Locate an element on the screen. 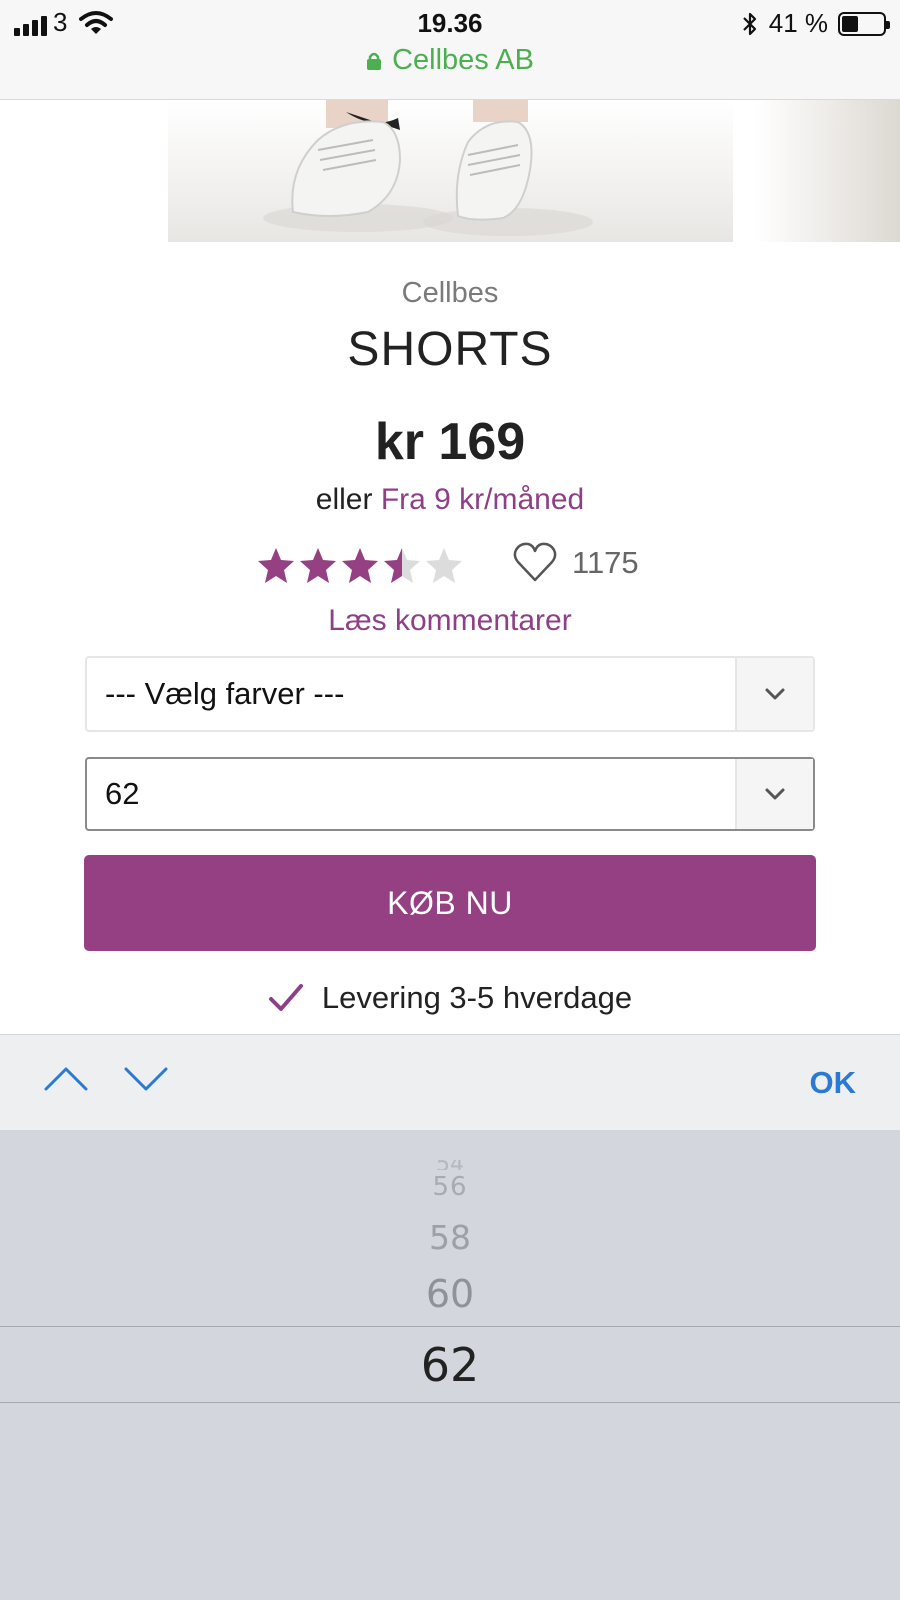 The image size is (900, 1600). picker-selected-option: 62 is located at coordinates (450, 1365).